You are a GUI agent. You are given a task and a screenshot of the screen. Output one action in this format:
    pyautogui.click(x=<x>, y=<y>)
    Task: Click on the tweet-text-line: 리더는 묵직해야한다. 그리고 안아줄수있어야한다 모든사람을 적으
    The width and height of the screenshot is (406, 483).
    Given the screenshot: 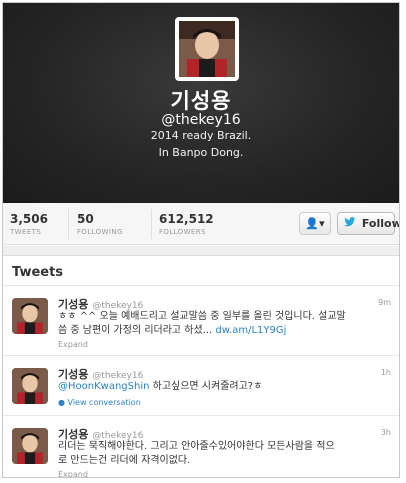 What is the action you would take?
    pyautogui.click(x=196, y=446)
    